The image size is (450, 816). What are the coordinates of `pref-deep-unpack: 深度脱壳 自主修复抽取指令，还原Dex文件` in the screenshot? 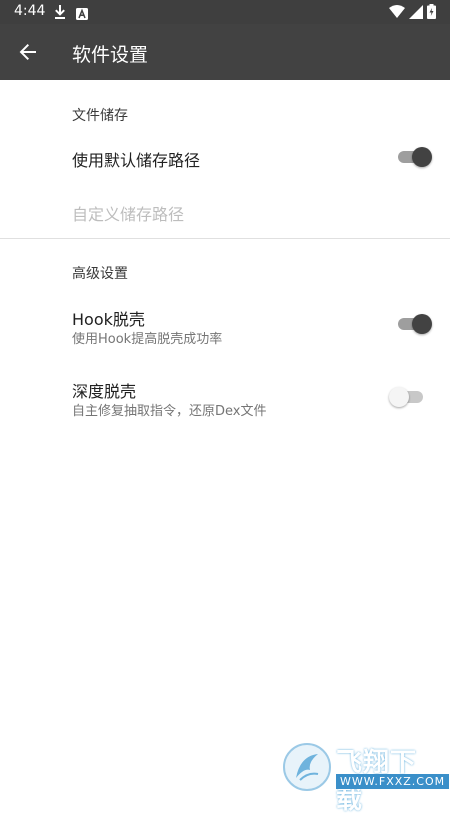 It's located at (225, 398).